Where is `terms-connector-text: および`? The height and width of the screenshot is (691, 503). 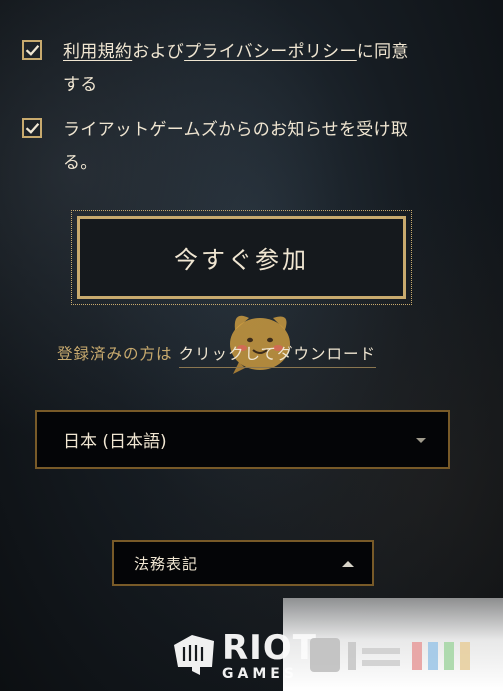
terms-connector-text: および is located at coordinates (158, 52).